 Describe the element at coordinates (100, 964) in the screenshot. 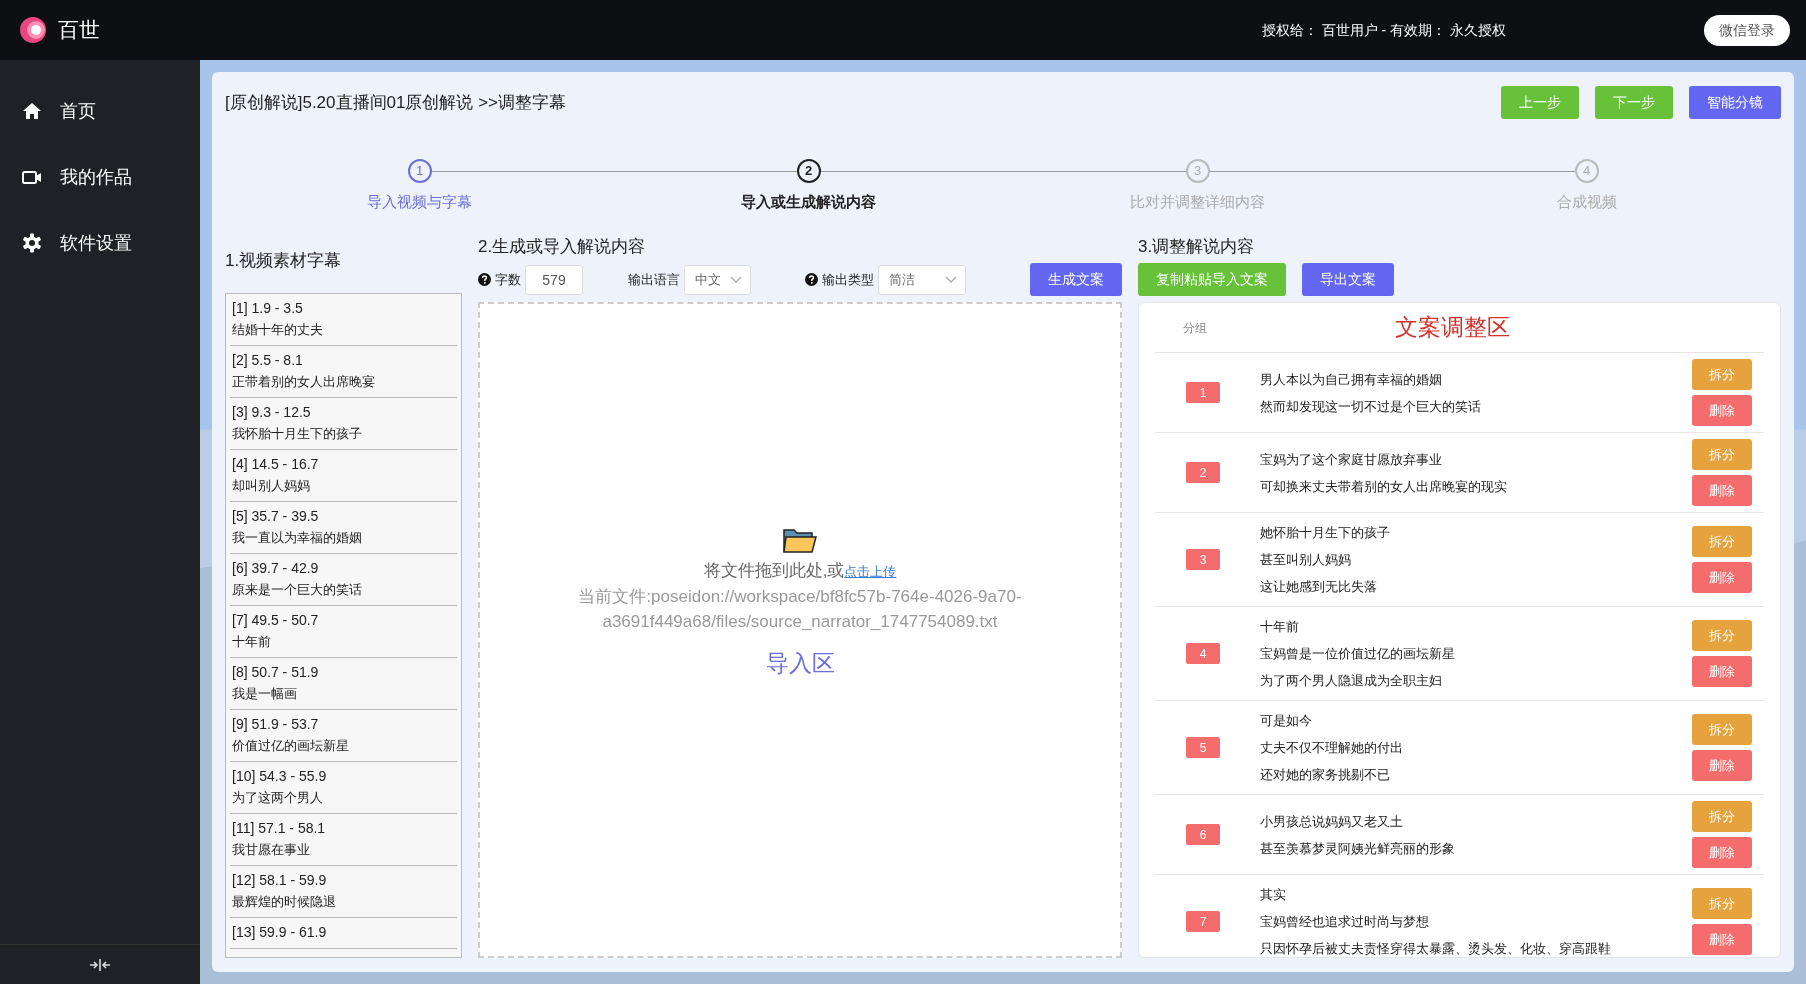

I see `collapse-icon` at that location.